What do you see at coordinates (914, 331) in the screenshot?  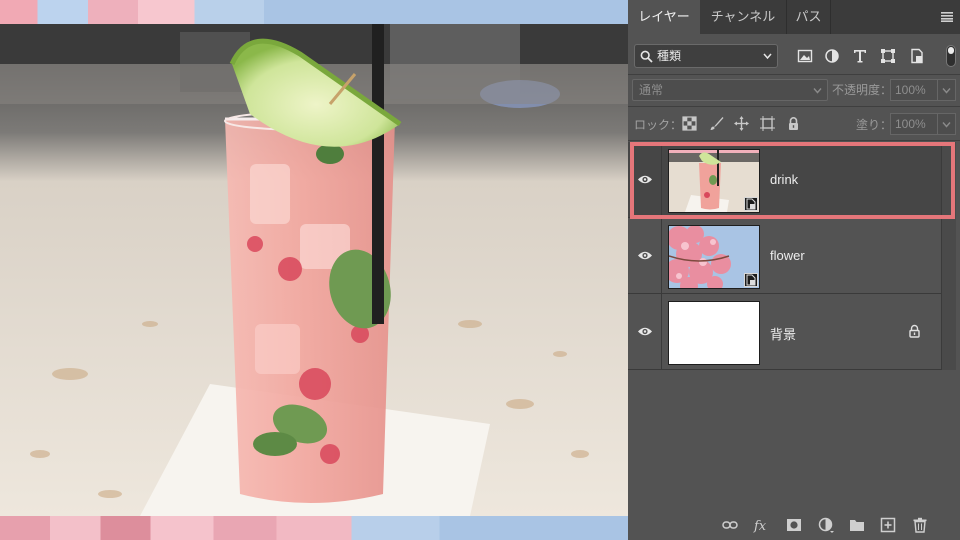 I see `lock-icon` at bounding box center [914, 331].